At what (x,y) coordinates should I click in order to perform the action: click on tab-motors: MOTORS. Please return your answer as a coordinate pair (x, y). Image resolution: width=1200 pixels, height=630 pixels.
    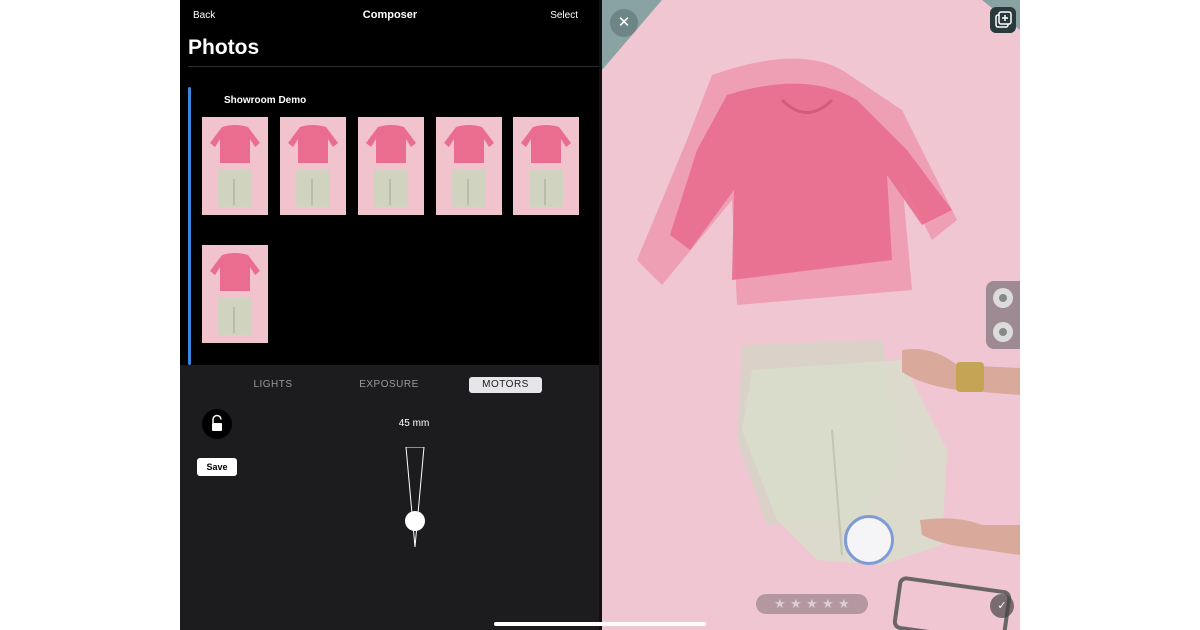
    Looking at the image, I should click on (505, 385).